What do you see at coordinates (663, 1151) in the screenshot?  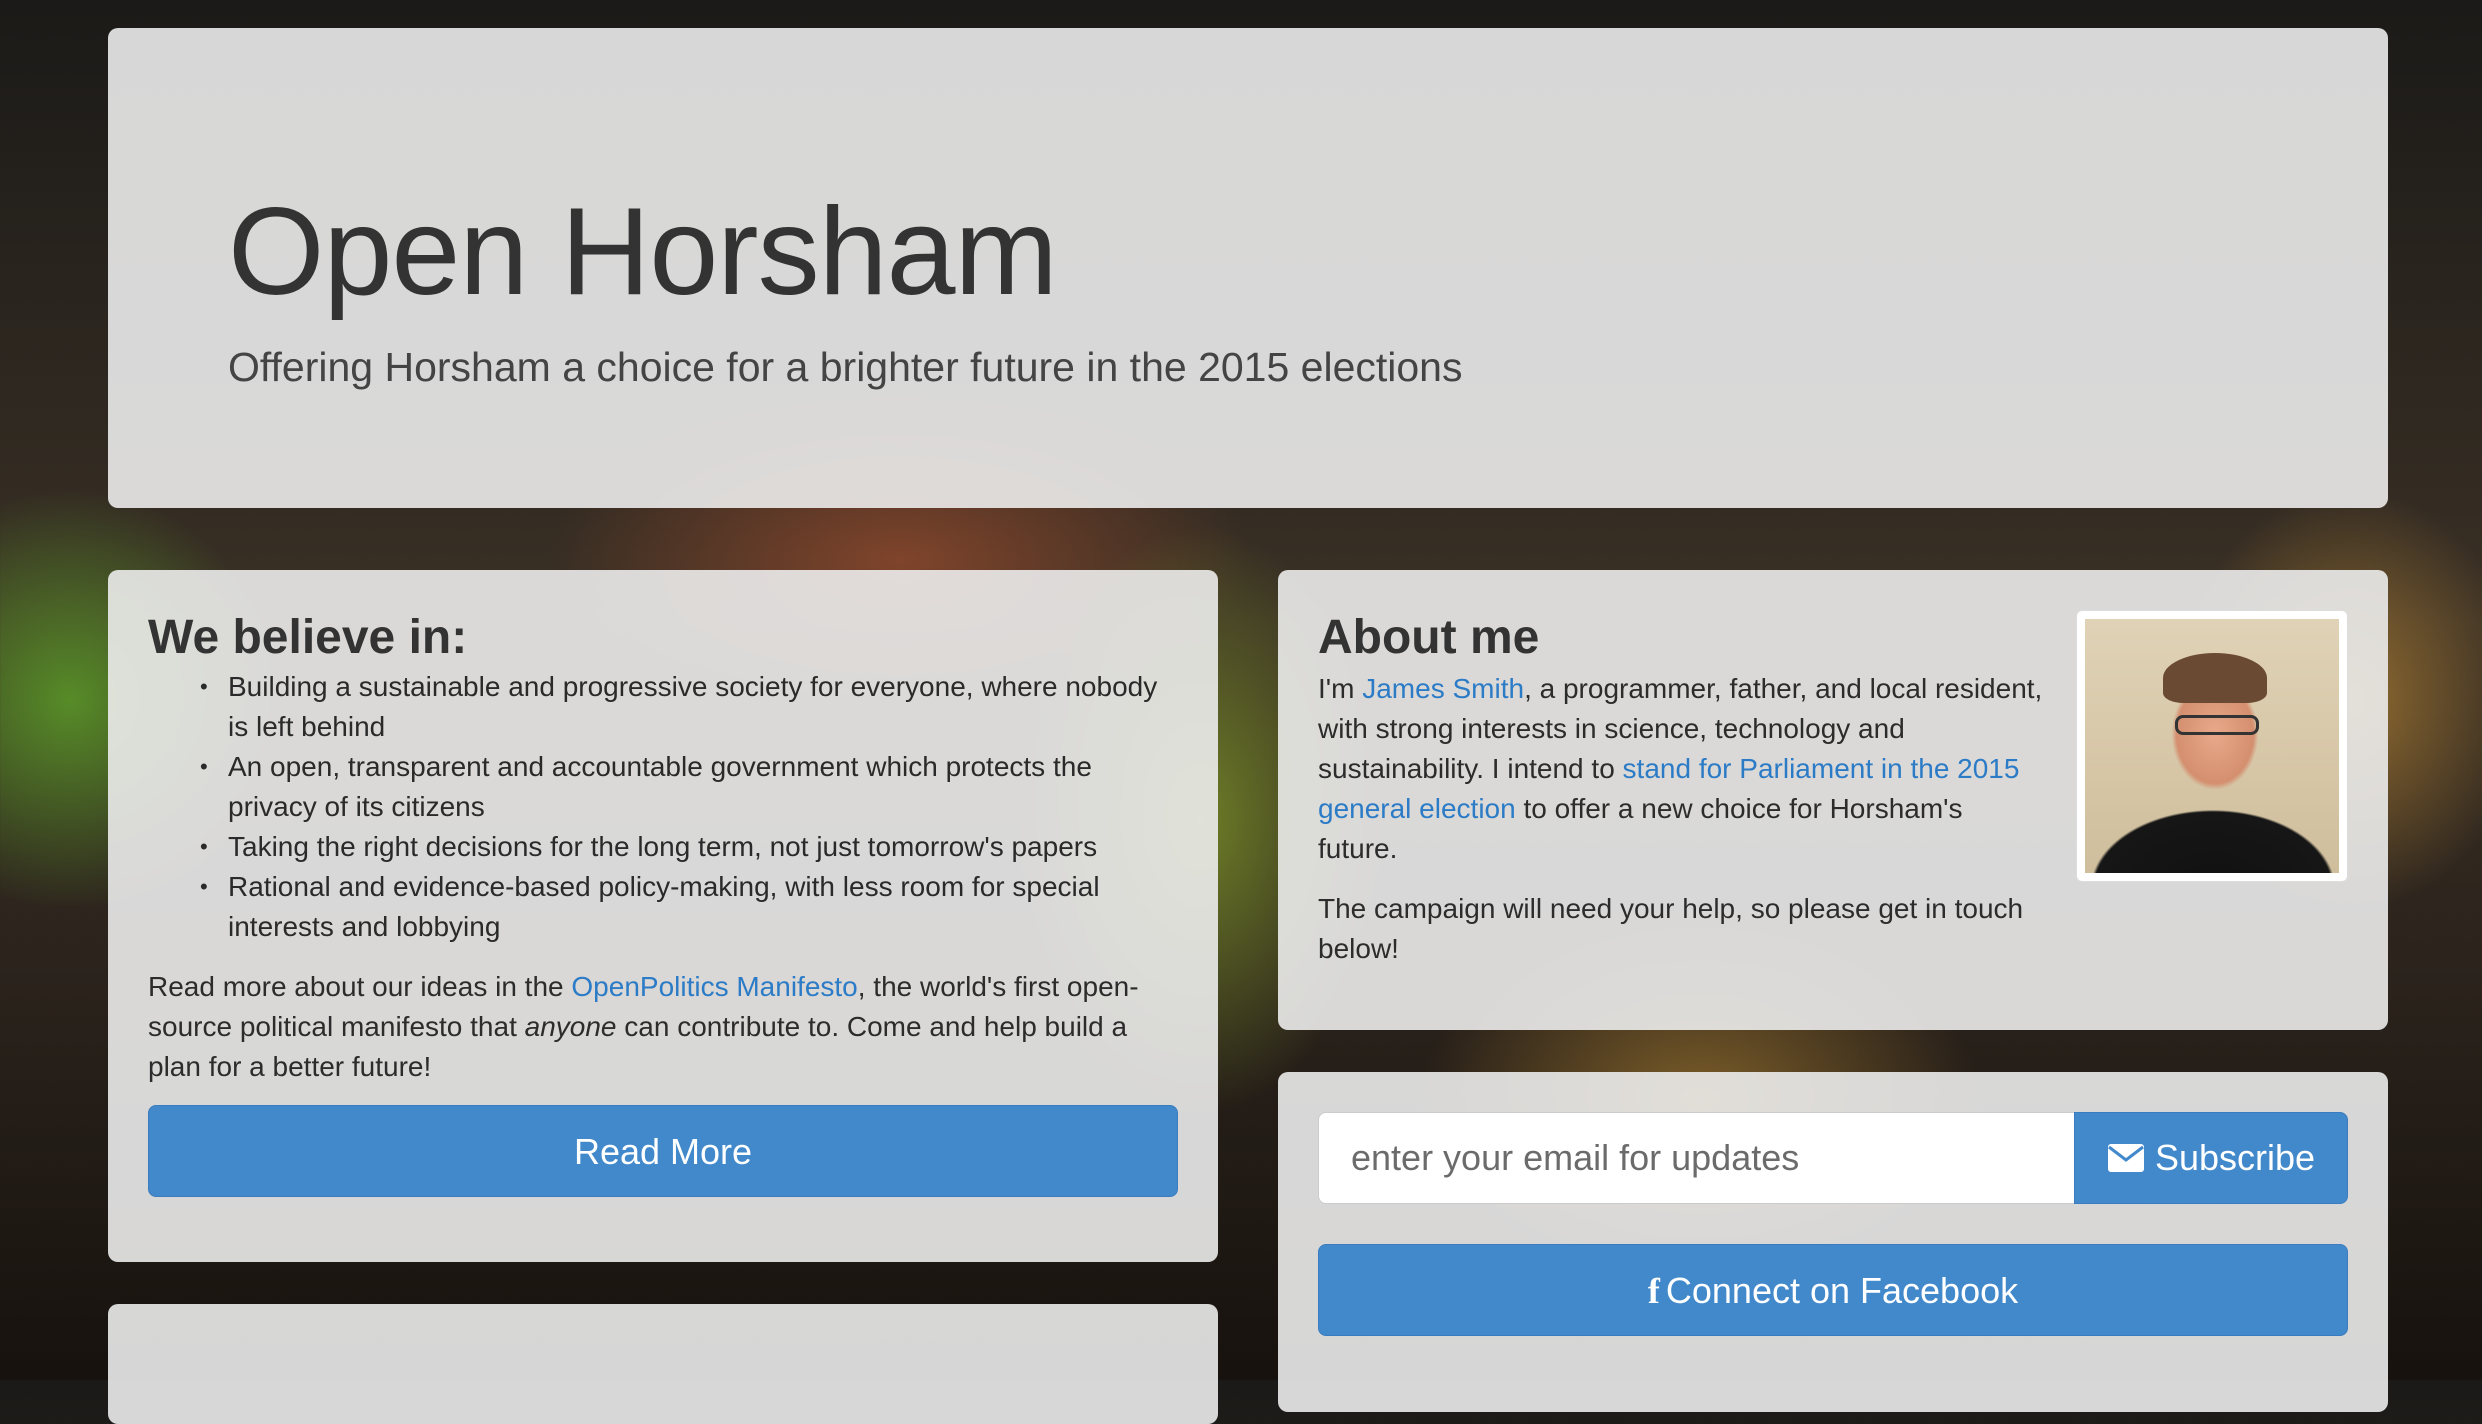 I see `read-more-button: Read More` at bounding box center [663, 1151].